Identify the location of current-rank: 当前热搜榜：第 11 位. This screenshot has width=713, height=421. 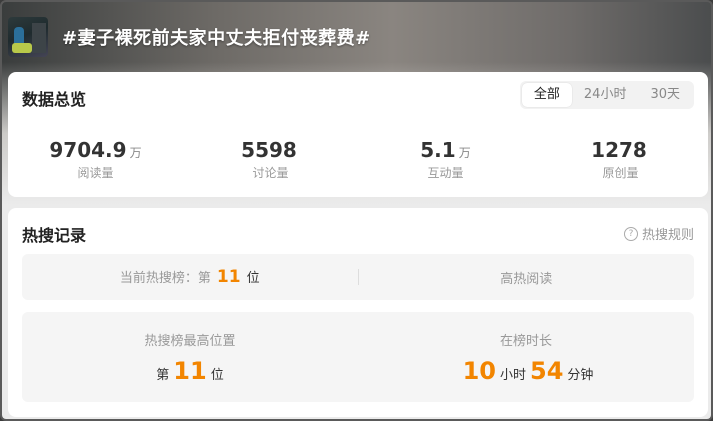
(190, 277).